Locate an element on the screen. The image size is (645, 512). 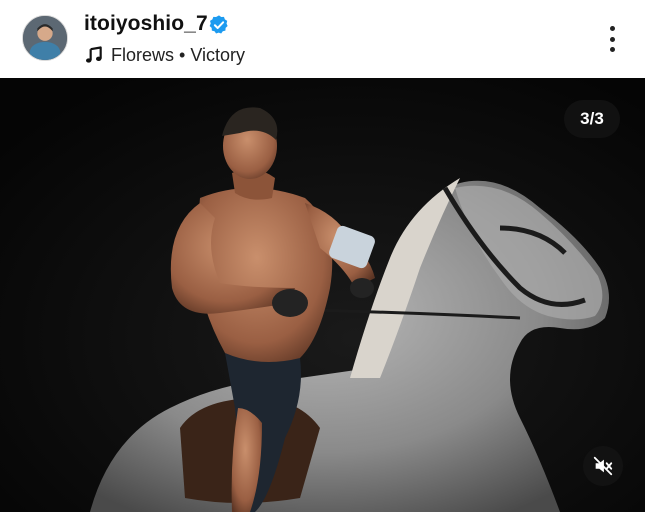
avatar-image is located at coordinates (45, 38).